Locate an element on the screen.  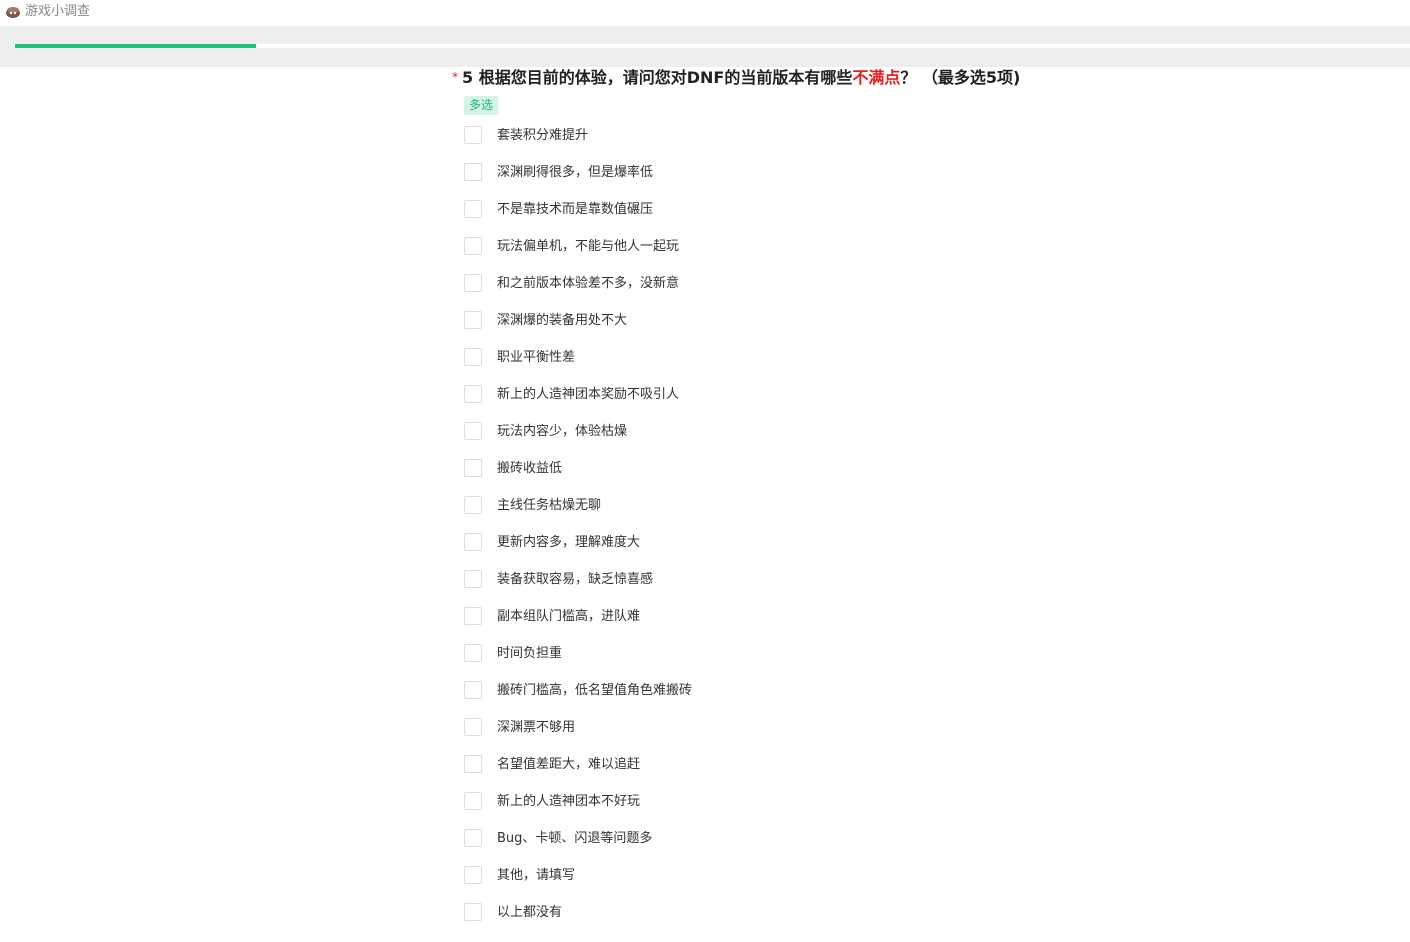
option-item: 名望值差距大，难以追赶 is located at coordinates (664, 773).